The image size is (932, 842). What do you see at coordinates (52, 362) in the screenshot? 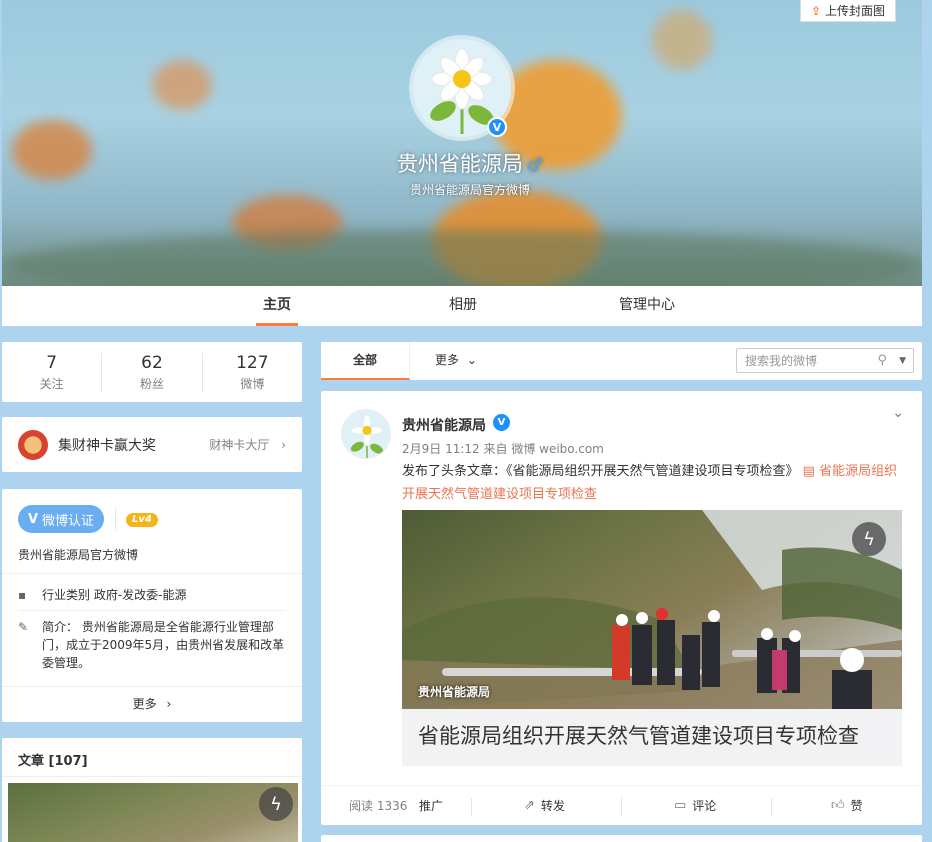
I see `stat-following-count: 7` at bounding box center [52, 362].